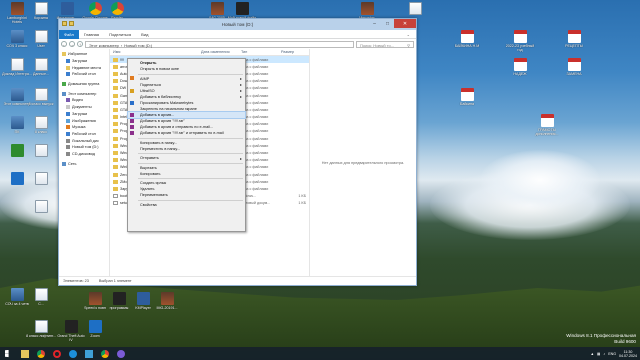 The image size is (640, 360). What do you see at coordinates (95, 329) in the screenshot?
I see `desktop-icon-tb3: Zoom` at bounding box center [95, 329].